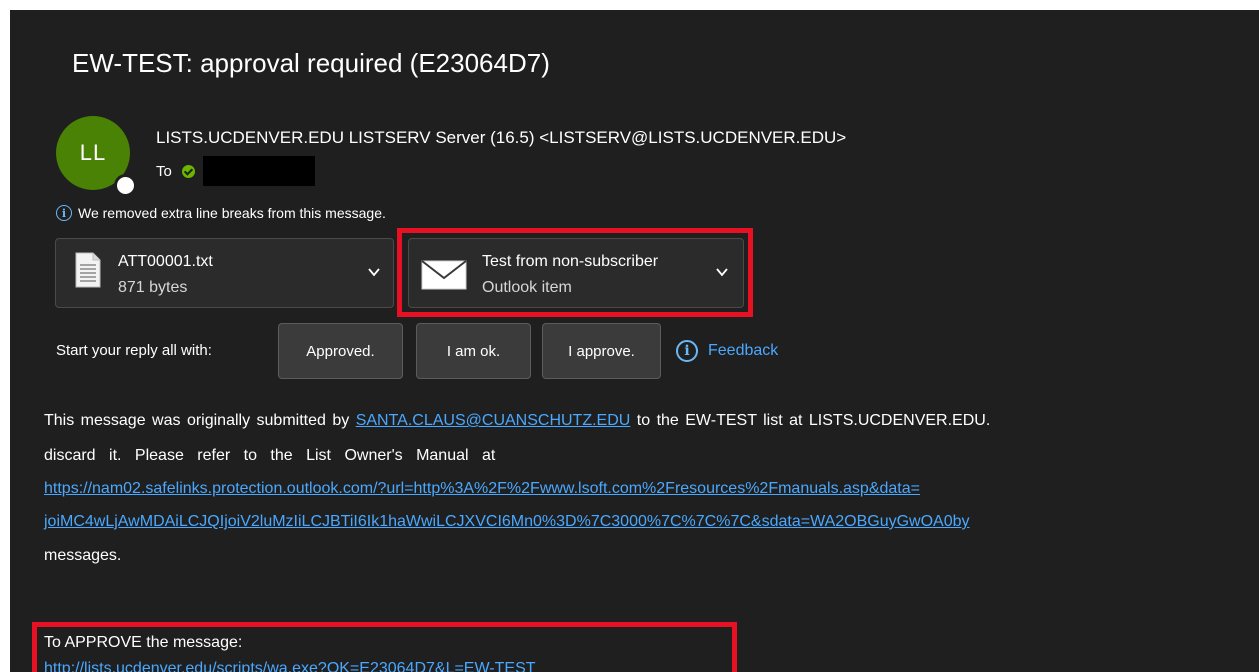 This screenshot has height=672, width=1259. What do you see at coordinates (188, 171) in the screenshot?
I see `recipient-presence-icon` at bounding box center [188, 171].